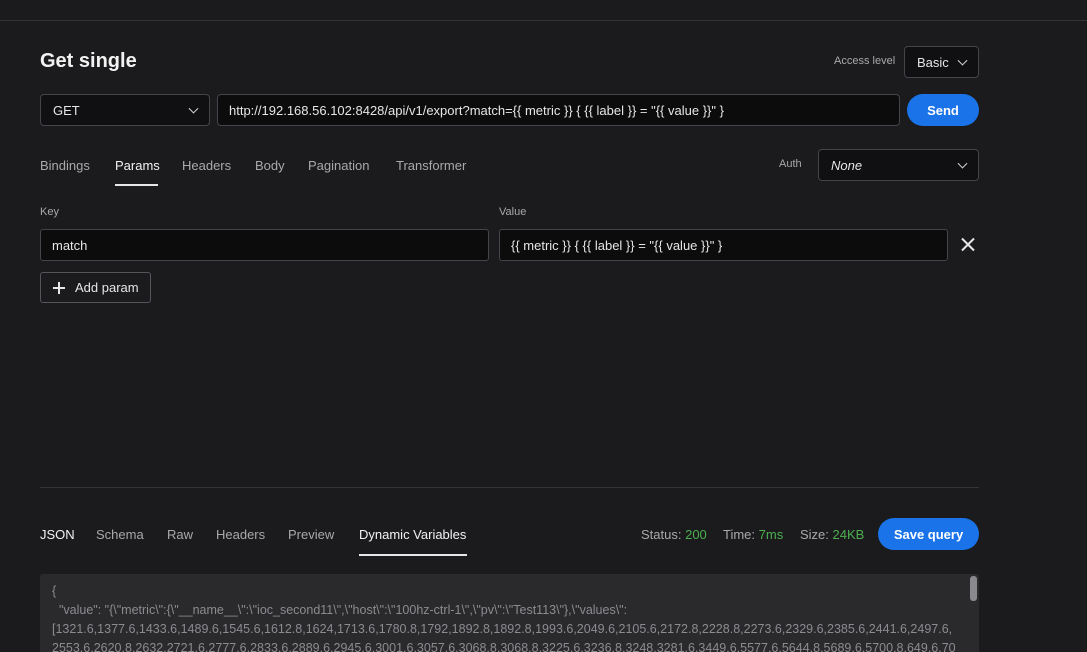 Image resolution: width=1087 pixels, height=652 pixels. I want to click on size-readout: Size: 24KB, so click(832, 534).